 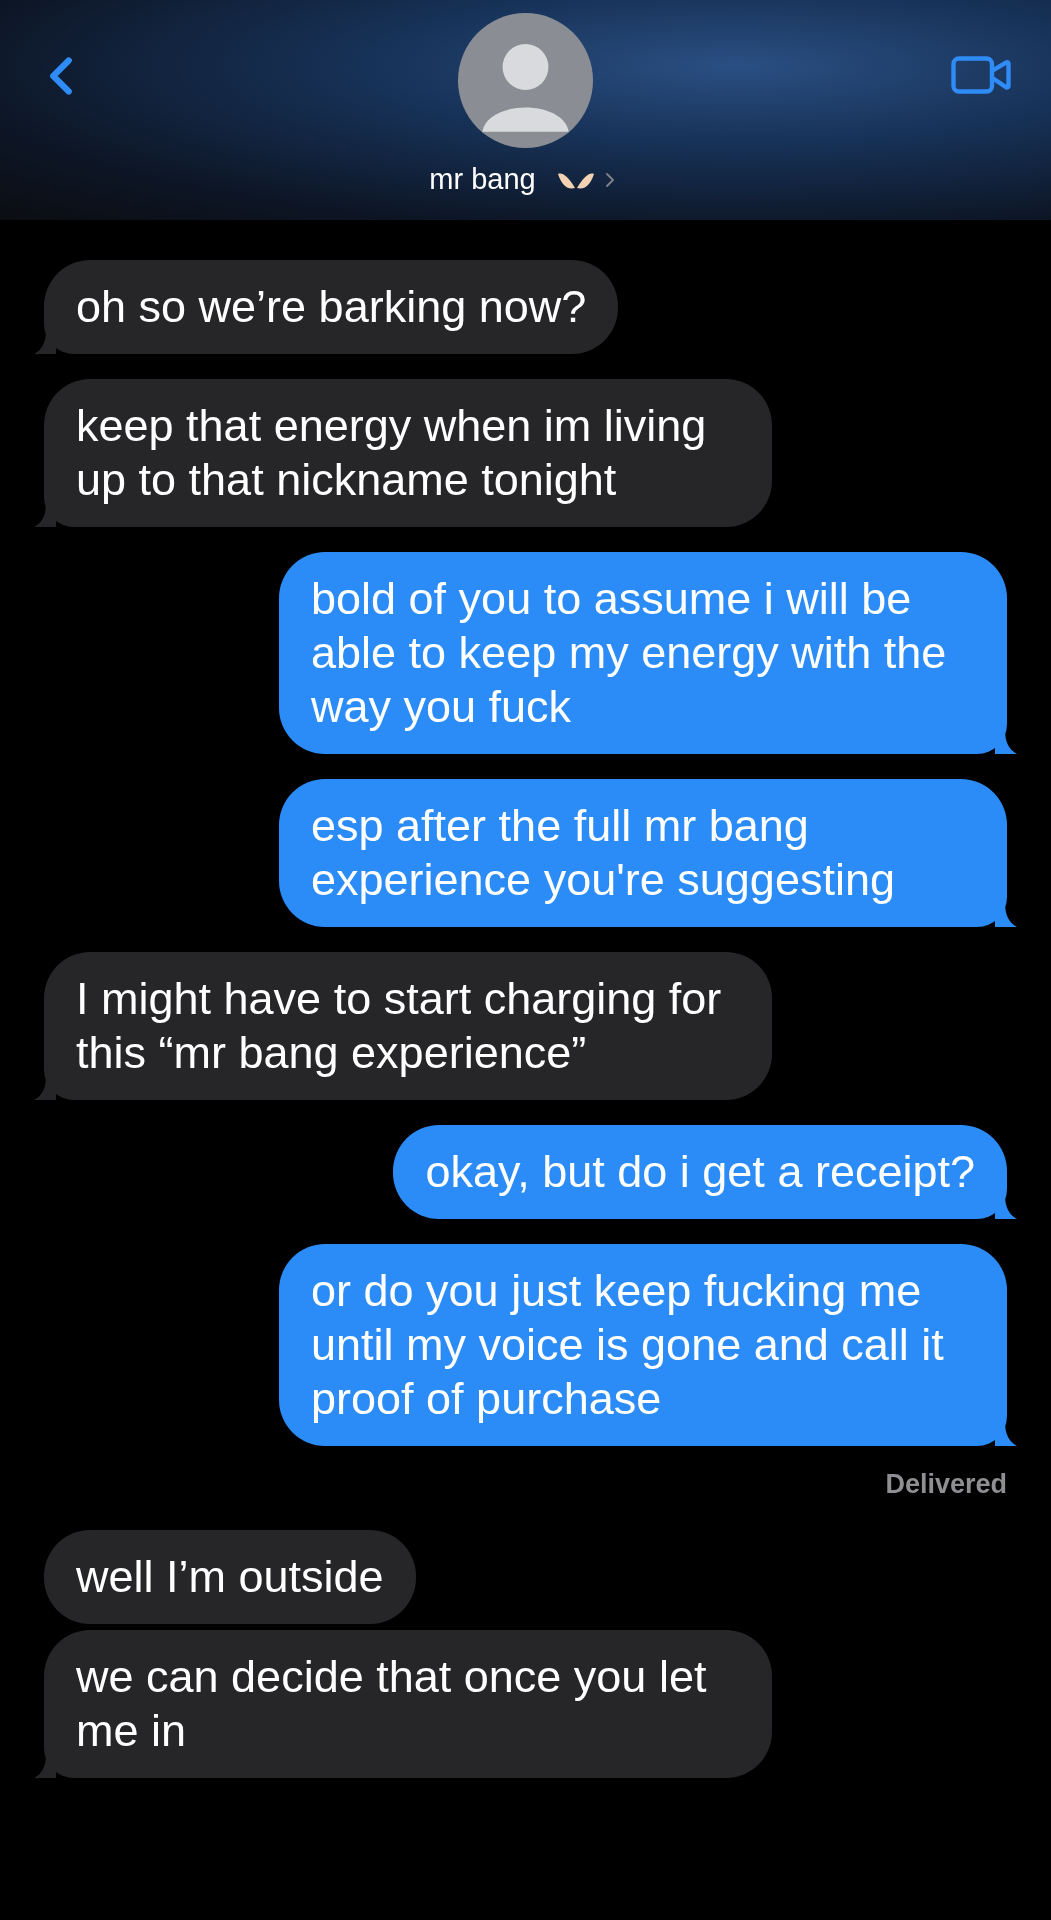 I want to click on message-bubble: keep that energy when im living up to that nickname tonight, so click(x=408, y=453).